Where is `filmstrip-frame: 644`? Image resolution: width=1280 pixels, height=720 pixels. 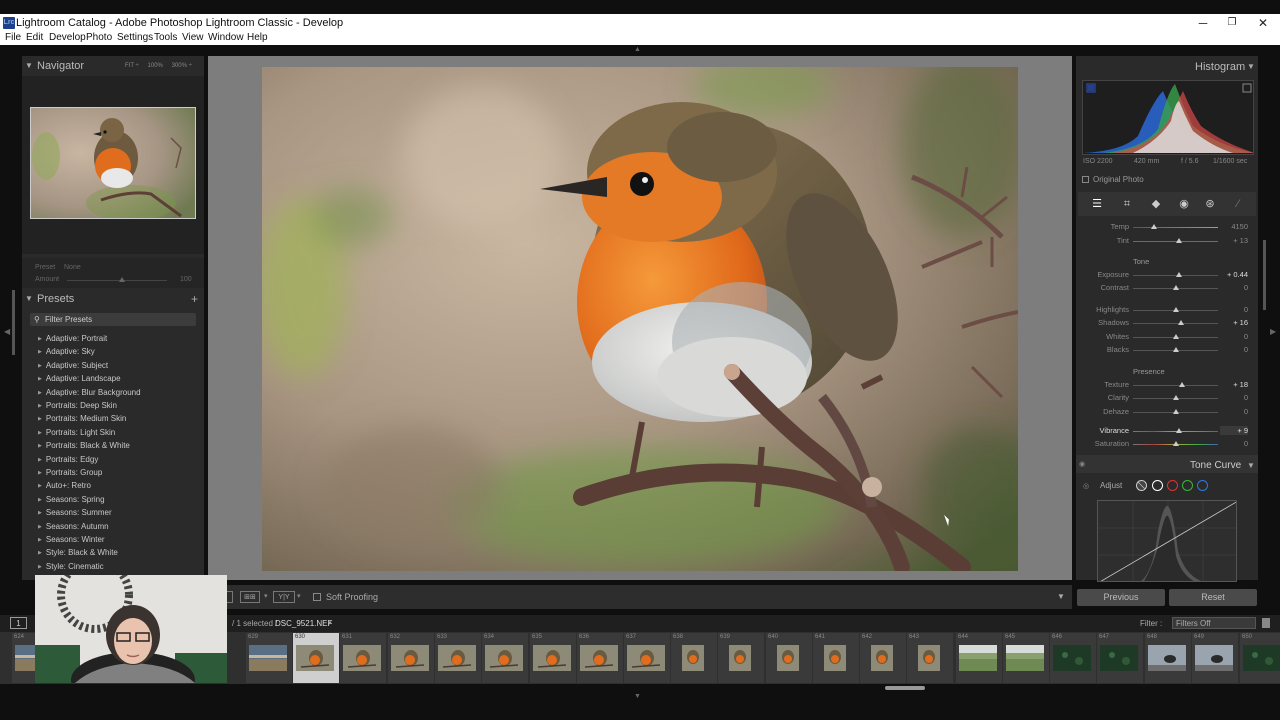 filmstrip-frame: 644 is located at coordinates (979, 658).